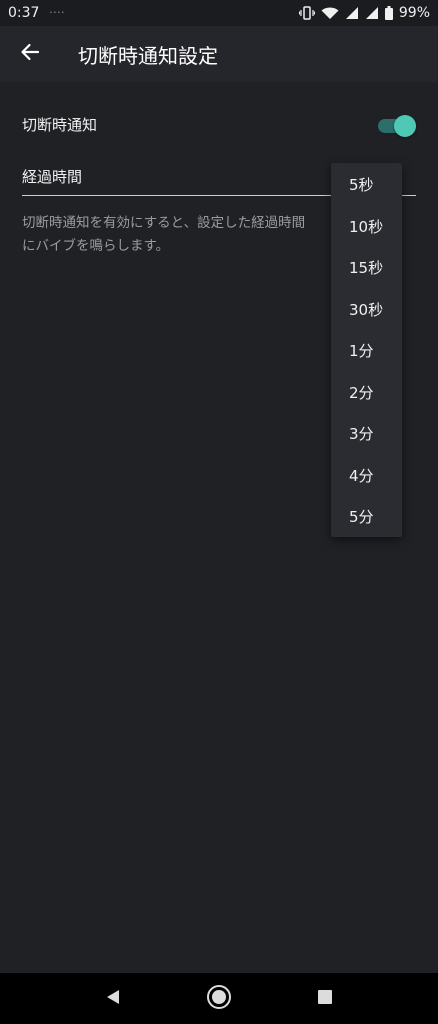  Describe the element at coordinates (60, 124) in the screenshot. I see `notify-label: 切断時通知` at that location.